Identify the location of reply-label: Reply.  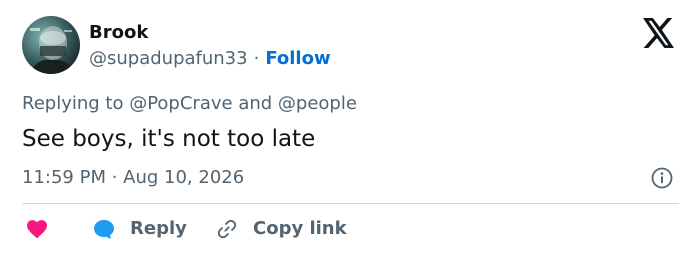
(158, 228).